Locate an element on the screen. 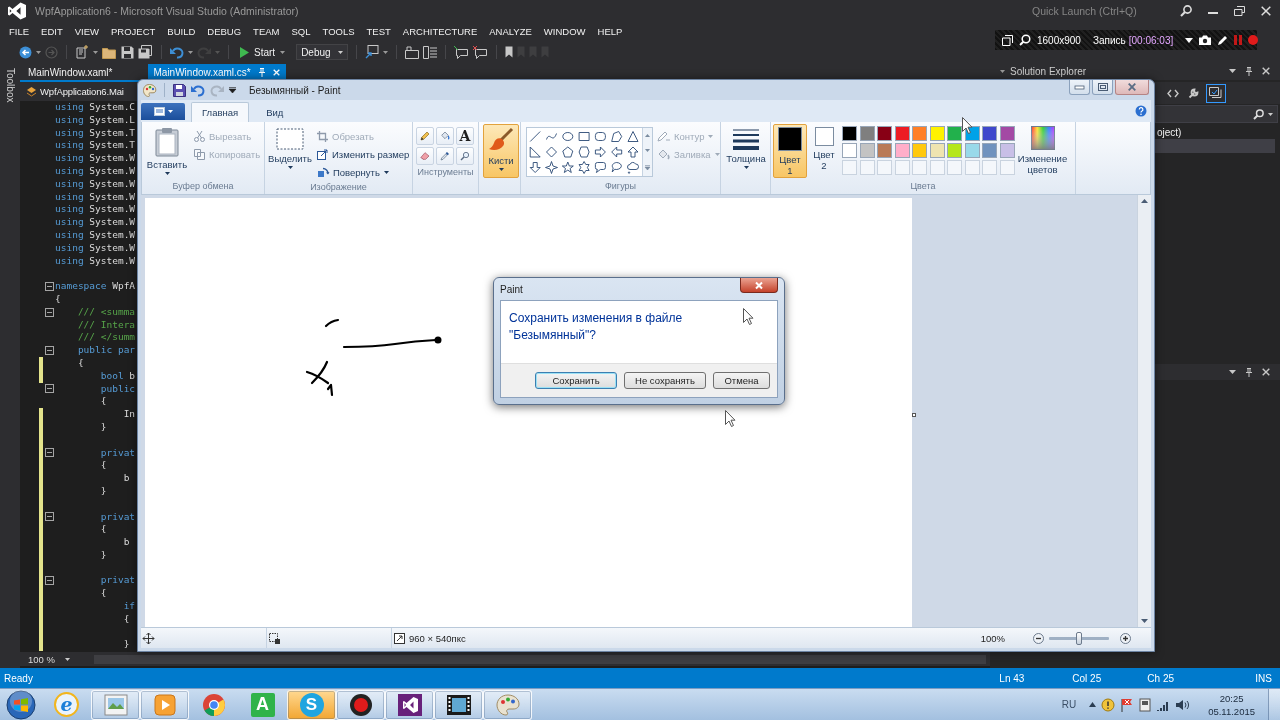 This screenshot has height=720, width=1280. color-slot-button: Цвет 1 is located at coordinates (790, 151).